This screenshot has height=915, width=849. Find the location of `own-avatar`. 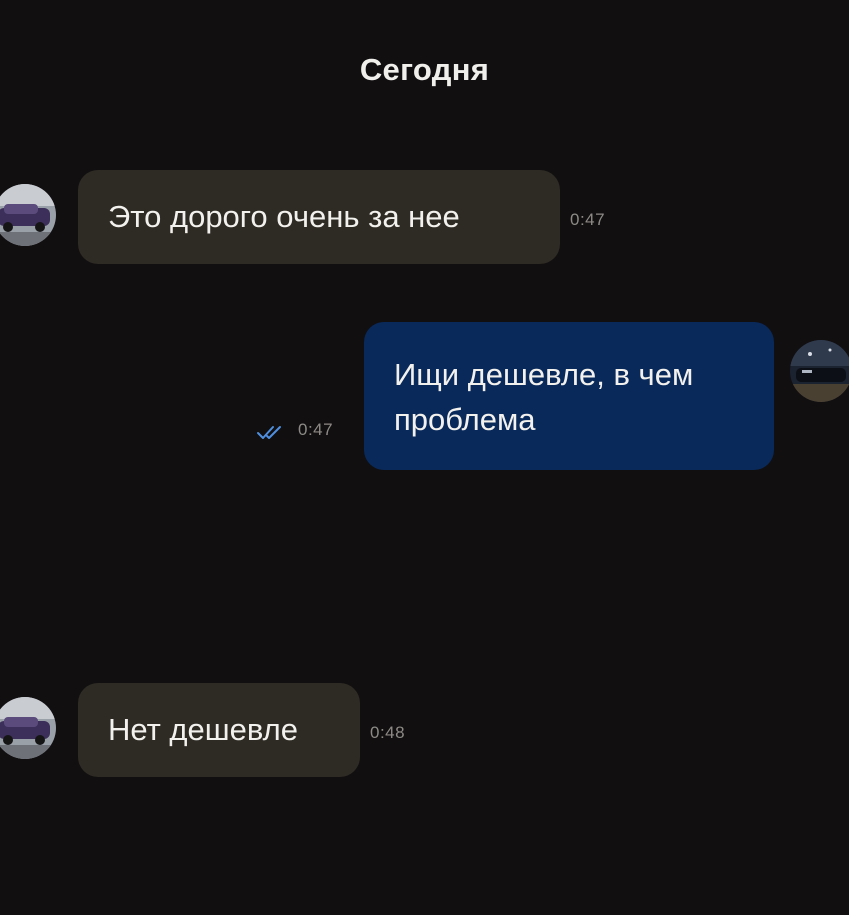

own-avatar is located at coordinates (819, 371).